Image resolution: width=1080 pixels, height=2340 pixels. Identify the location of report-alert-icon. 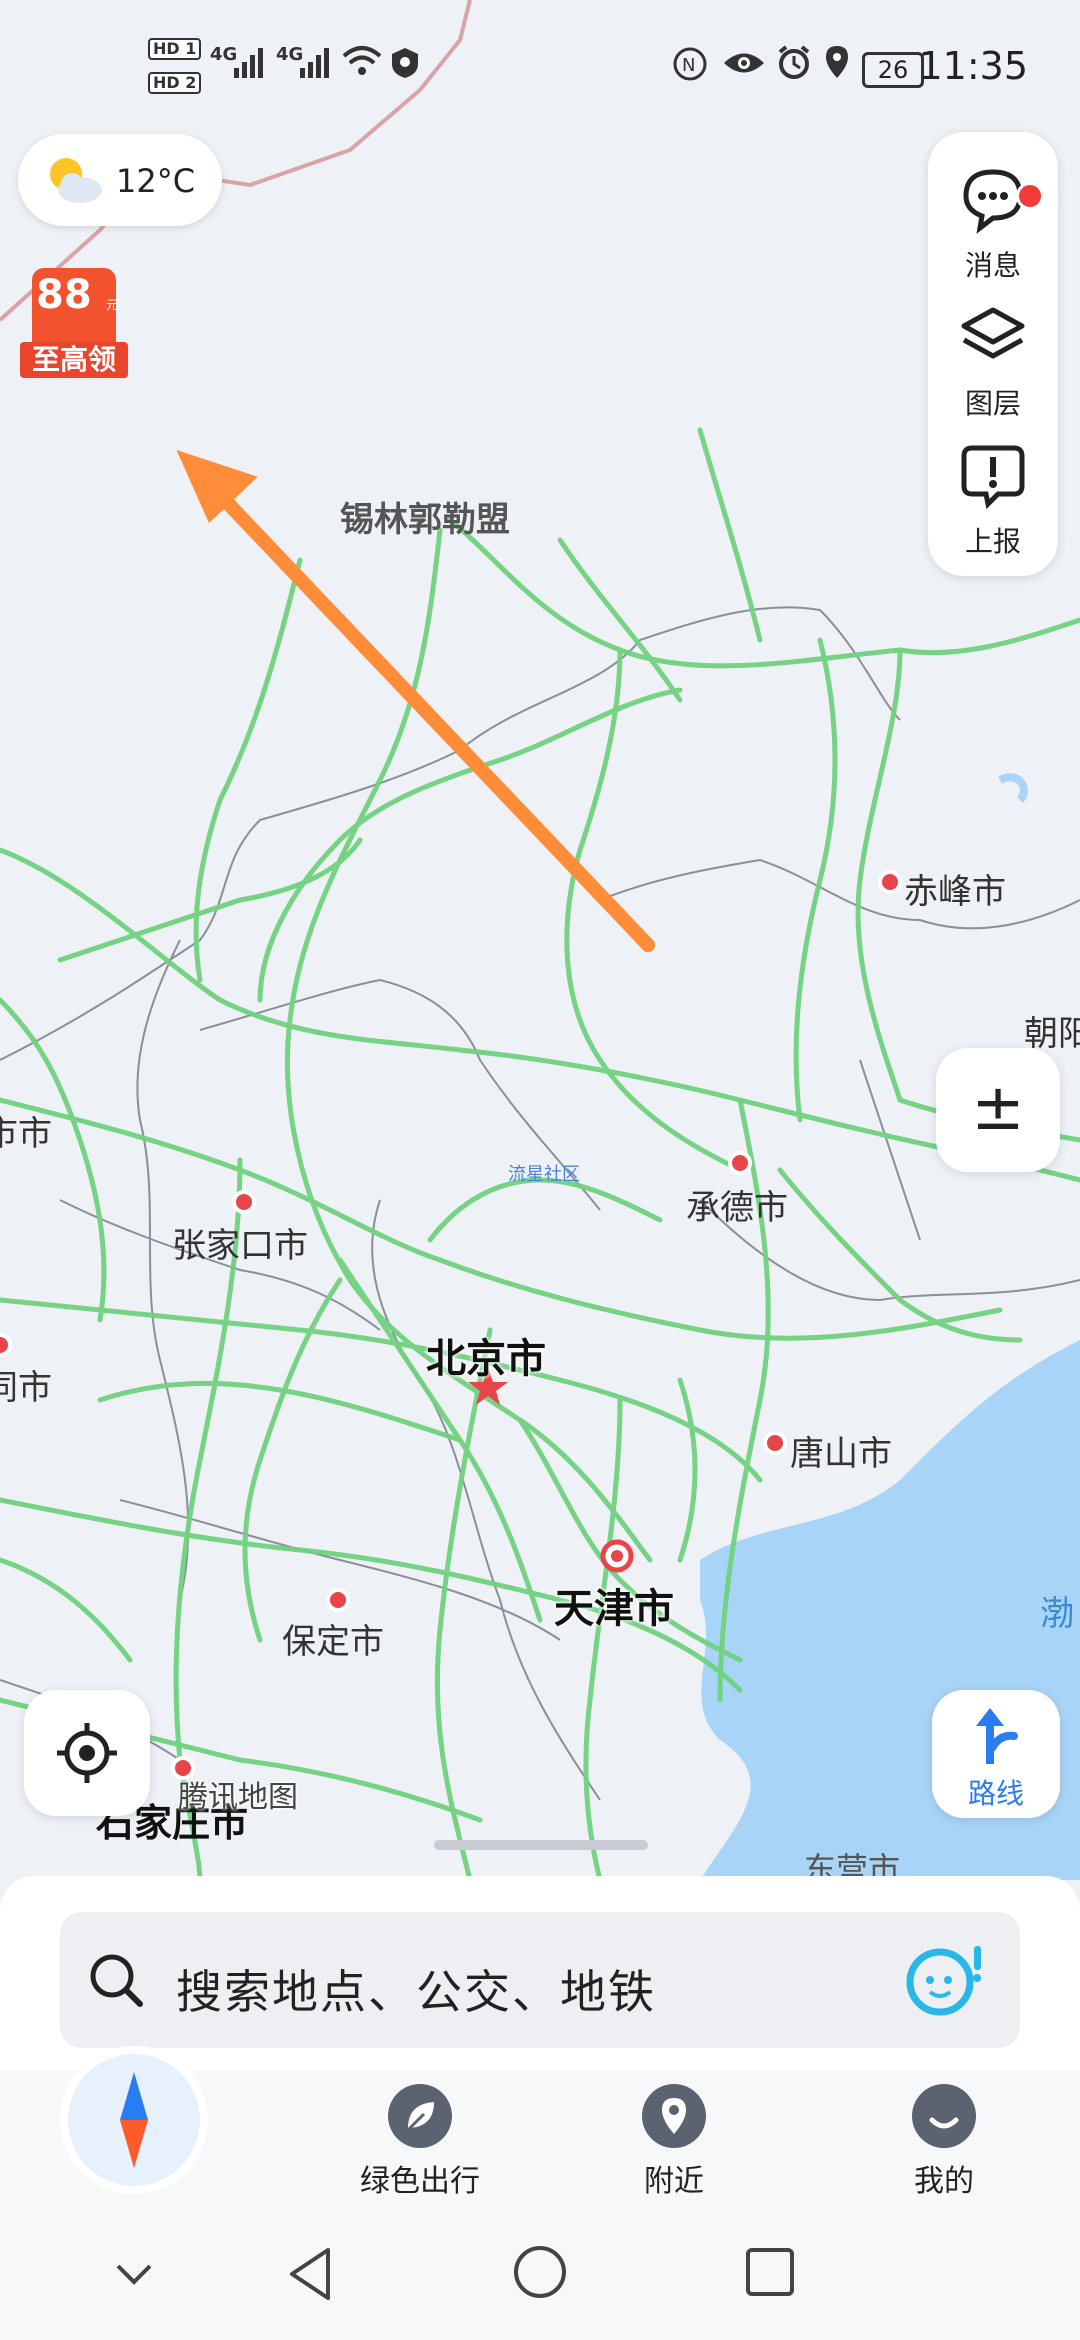
(993, 477).